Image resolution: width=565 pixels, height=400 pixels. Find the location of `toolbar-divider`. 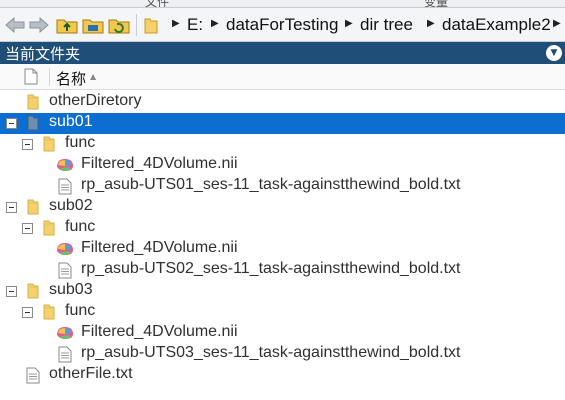

toolbar-divider is located at coordinates (136, 25).